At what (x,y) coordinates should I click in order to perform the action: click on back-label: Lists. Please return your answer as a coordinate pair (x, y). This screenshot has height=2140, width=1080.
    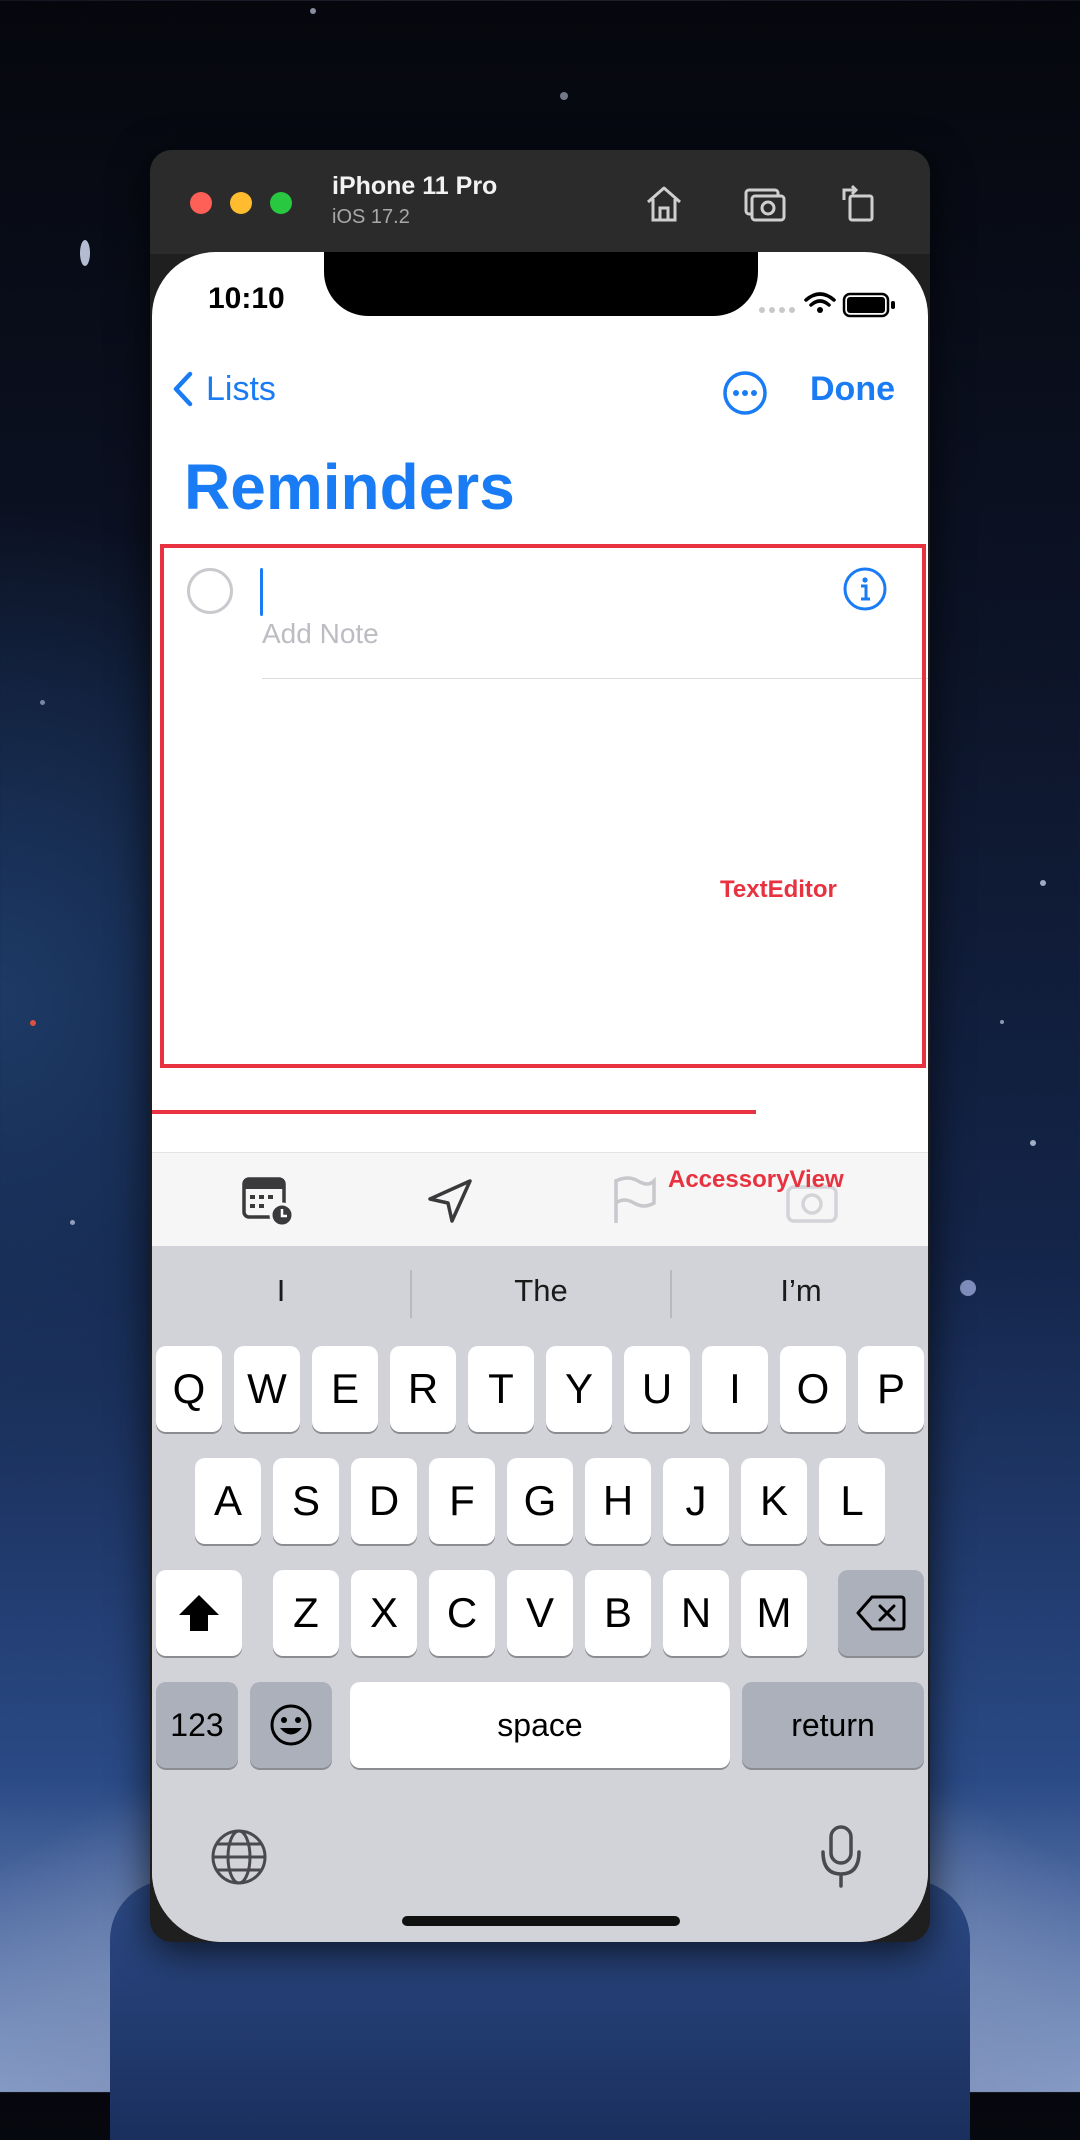
    Looking at the image, I should click on (241, 388).